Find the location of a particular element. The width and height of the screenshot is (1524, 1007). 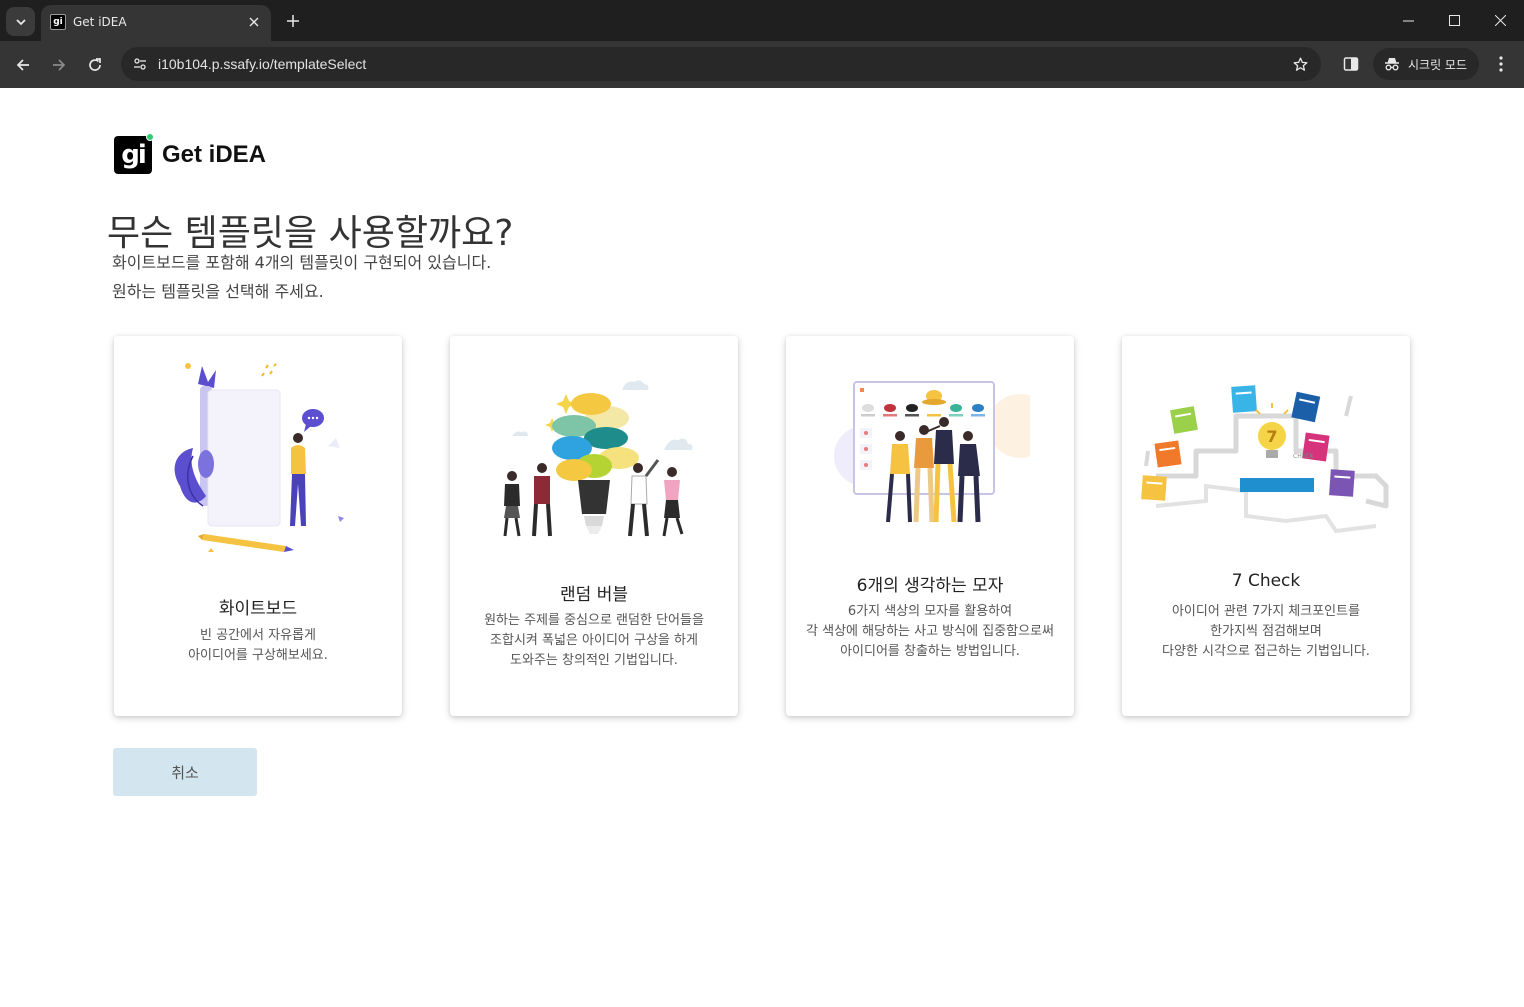

logo-text: Get iDEA is located at coordinates (214, 154).